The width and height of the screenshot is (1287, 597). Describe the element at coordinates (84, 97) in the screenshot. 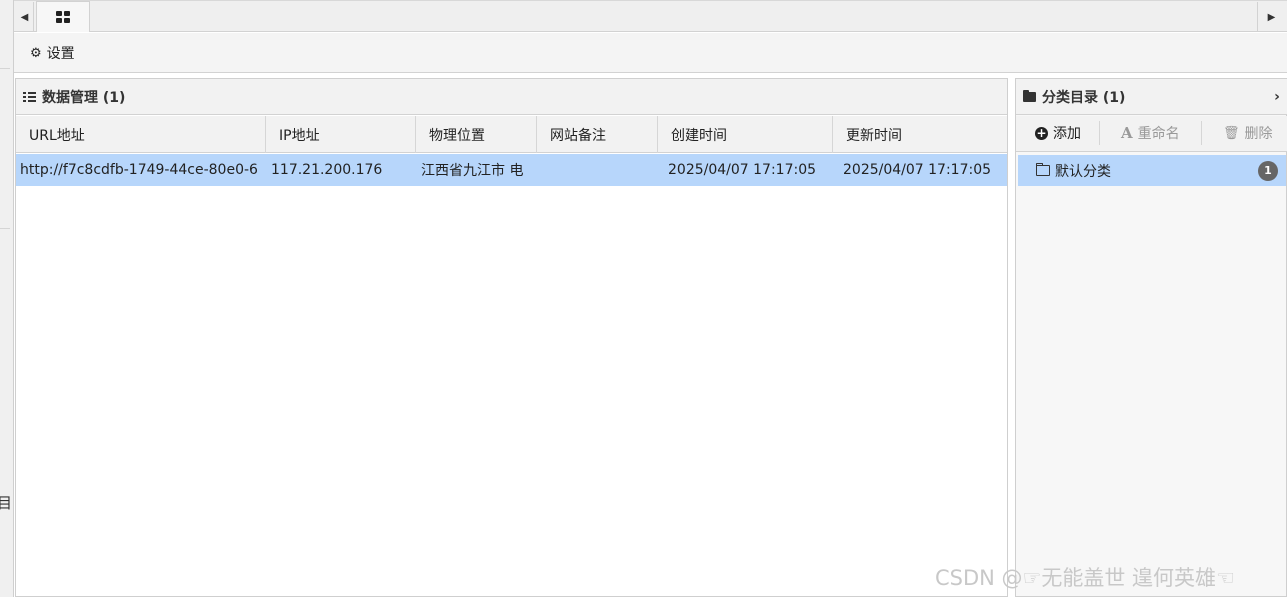

I see `data-panel-title: 数据管理 (1)` at that location.